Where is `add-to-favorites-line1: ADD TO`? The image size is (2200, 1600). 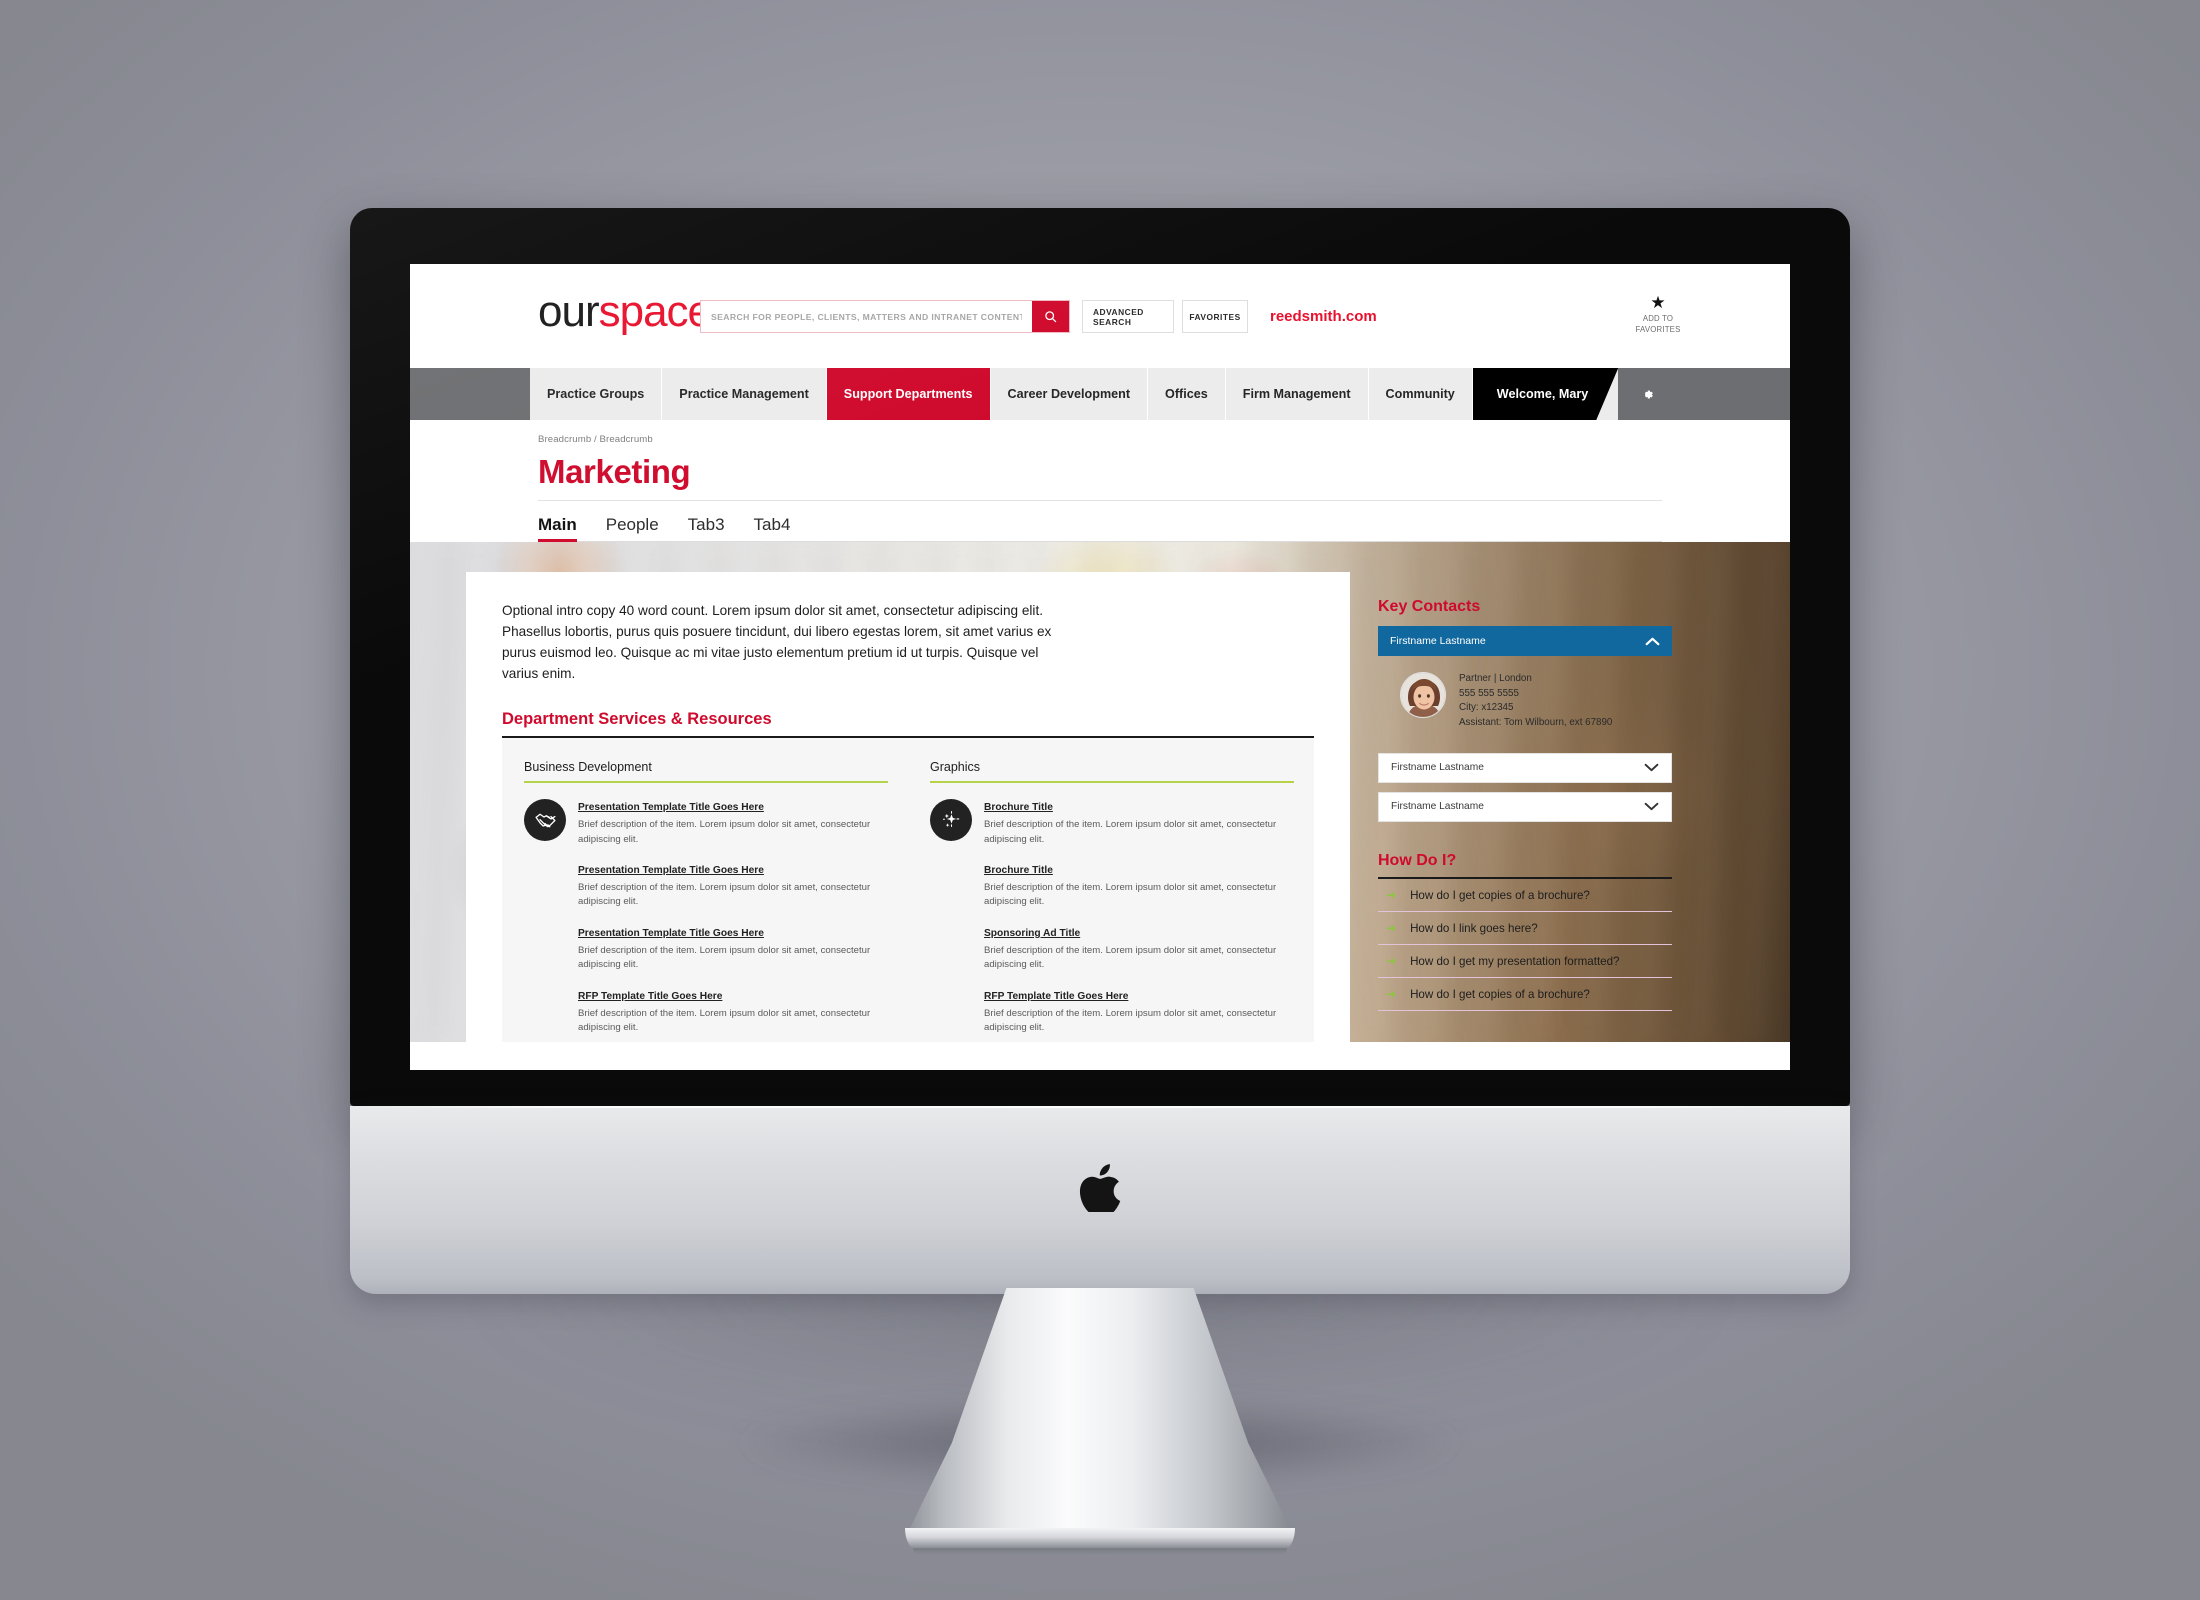 add-to-favorites-line1: ADD TO is located at coordinates (1658, 318).